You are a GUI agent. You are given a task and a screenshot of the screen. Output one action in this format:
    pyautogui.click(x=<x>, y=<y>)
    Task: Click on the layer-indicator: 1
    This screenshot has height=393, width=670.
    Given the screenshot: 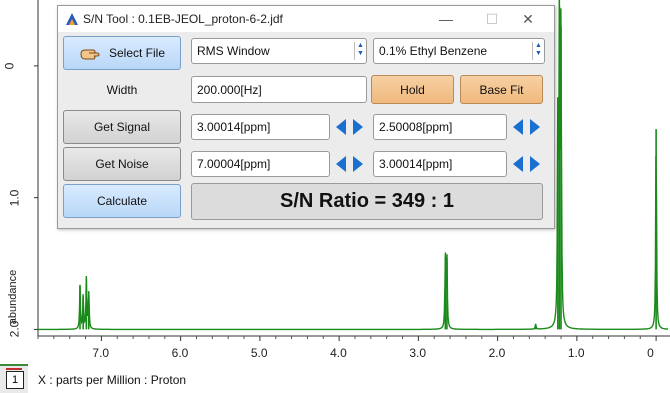 What is the action you would take?
    pyautogui.click(x=14, y=378)
    